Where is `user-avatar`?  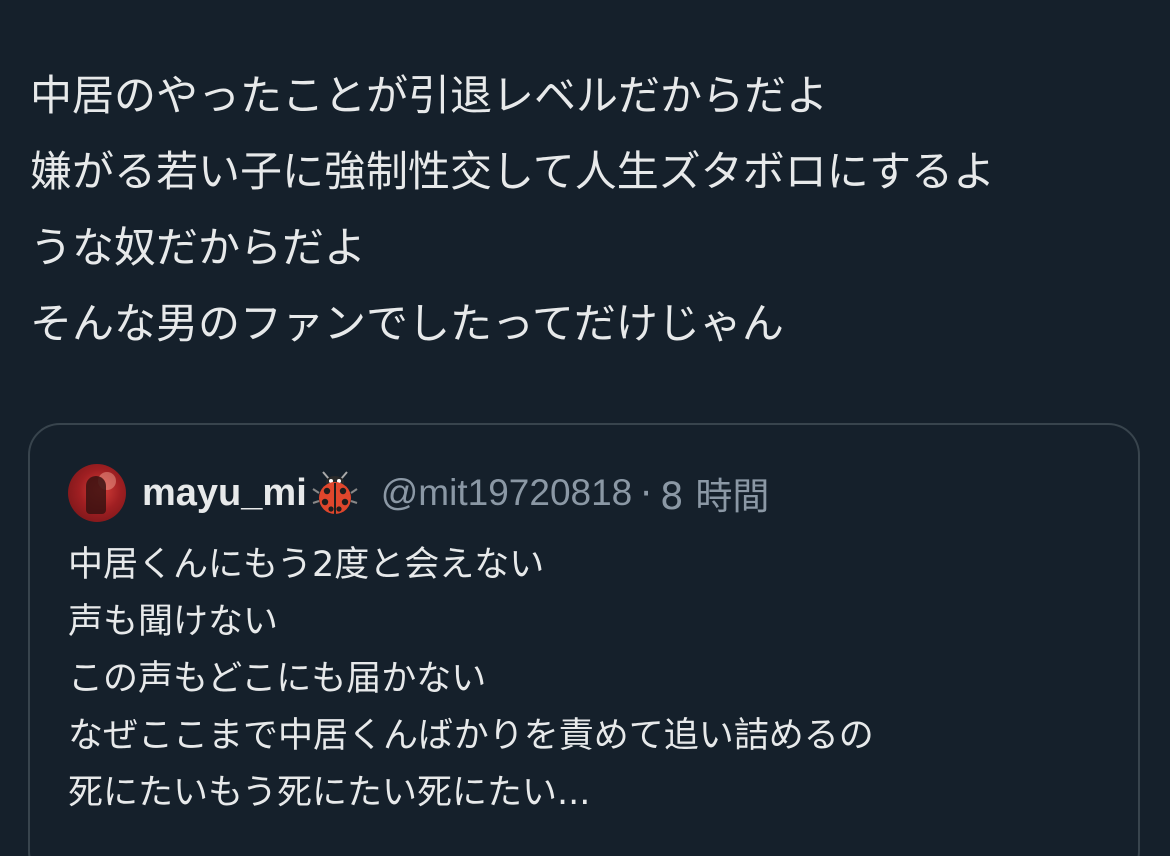 user-avatar is located at coordinates (97, 493).